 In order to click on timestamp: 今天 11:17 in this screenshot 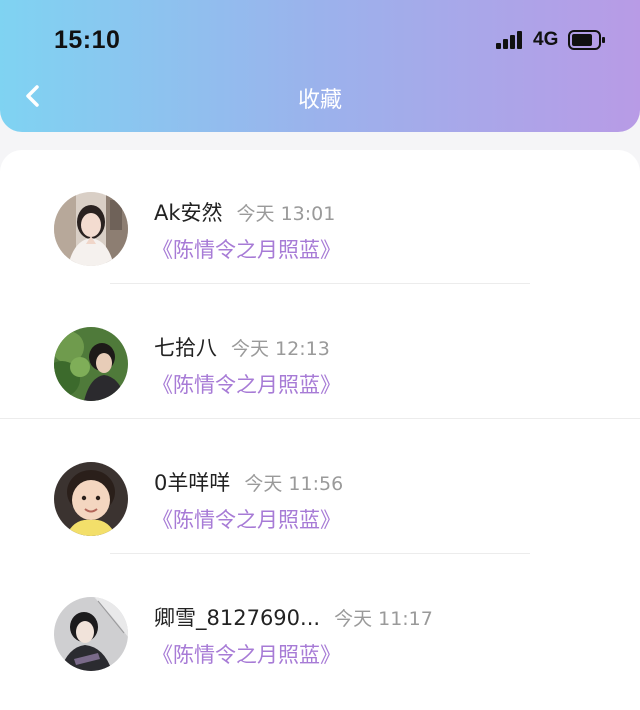, I will do `click(383, 619)`.